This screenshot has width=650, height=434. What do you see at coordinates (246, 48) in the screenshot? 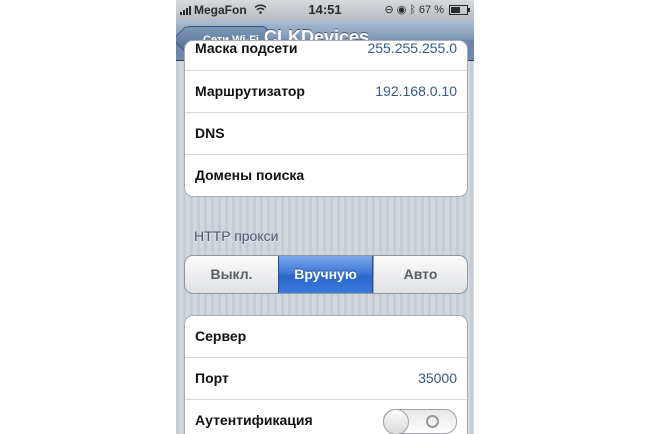
I see `subnet-mask-label: Маска подсети` at bounding box center [246, 48].